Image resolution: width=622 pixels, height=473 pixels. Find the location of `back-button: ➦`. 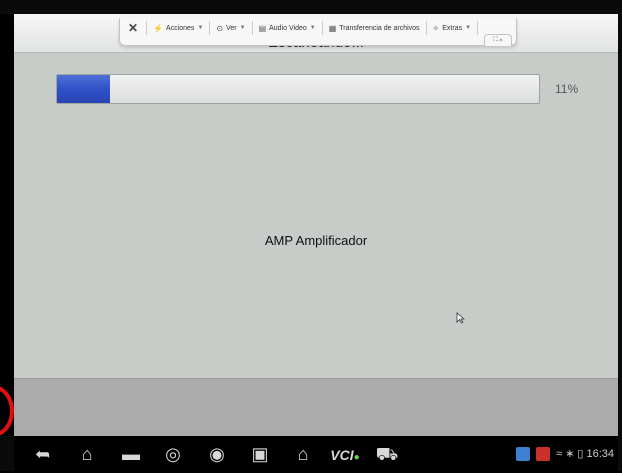

back-button: ➦ is located at coordinates (43, 454).